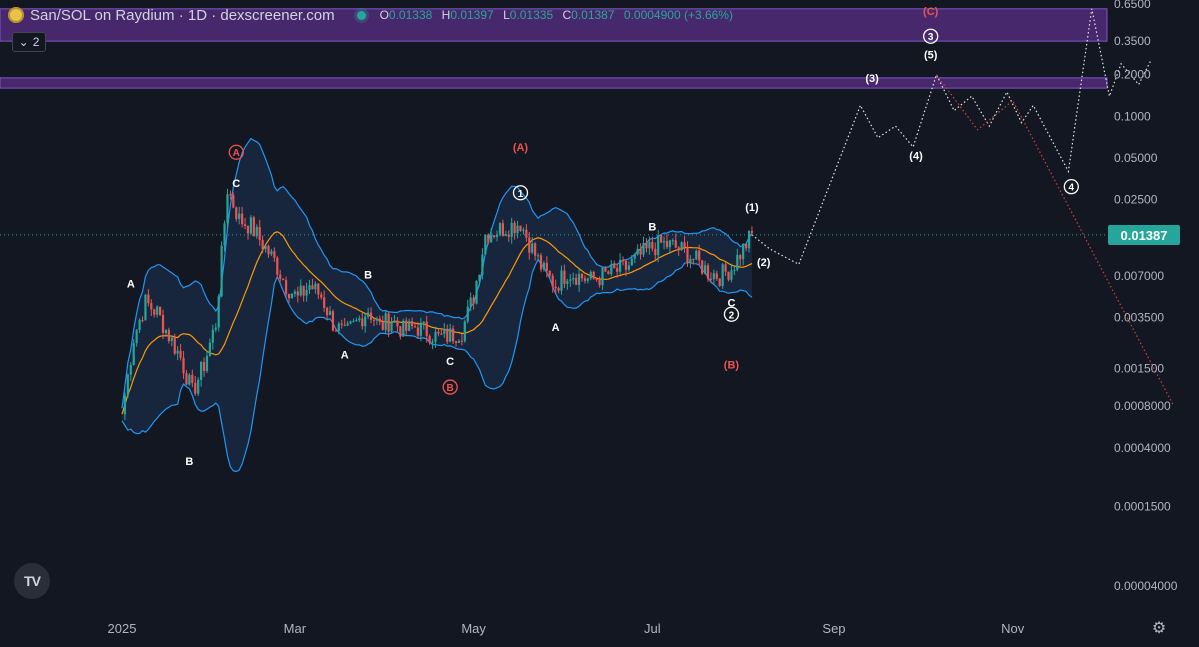  Describe the element at coordinates (1132, 5) in the screenshot. I see `y-tick-label: 0.6500` at that location.